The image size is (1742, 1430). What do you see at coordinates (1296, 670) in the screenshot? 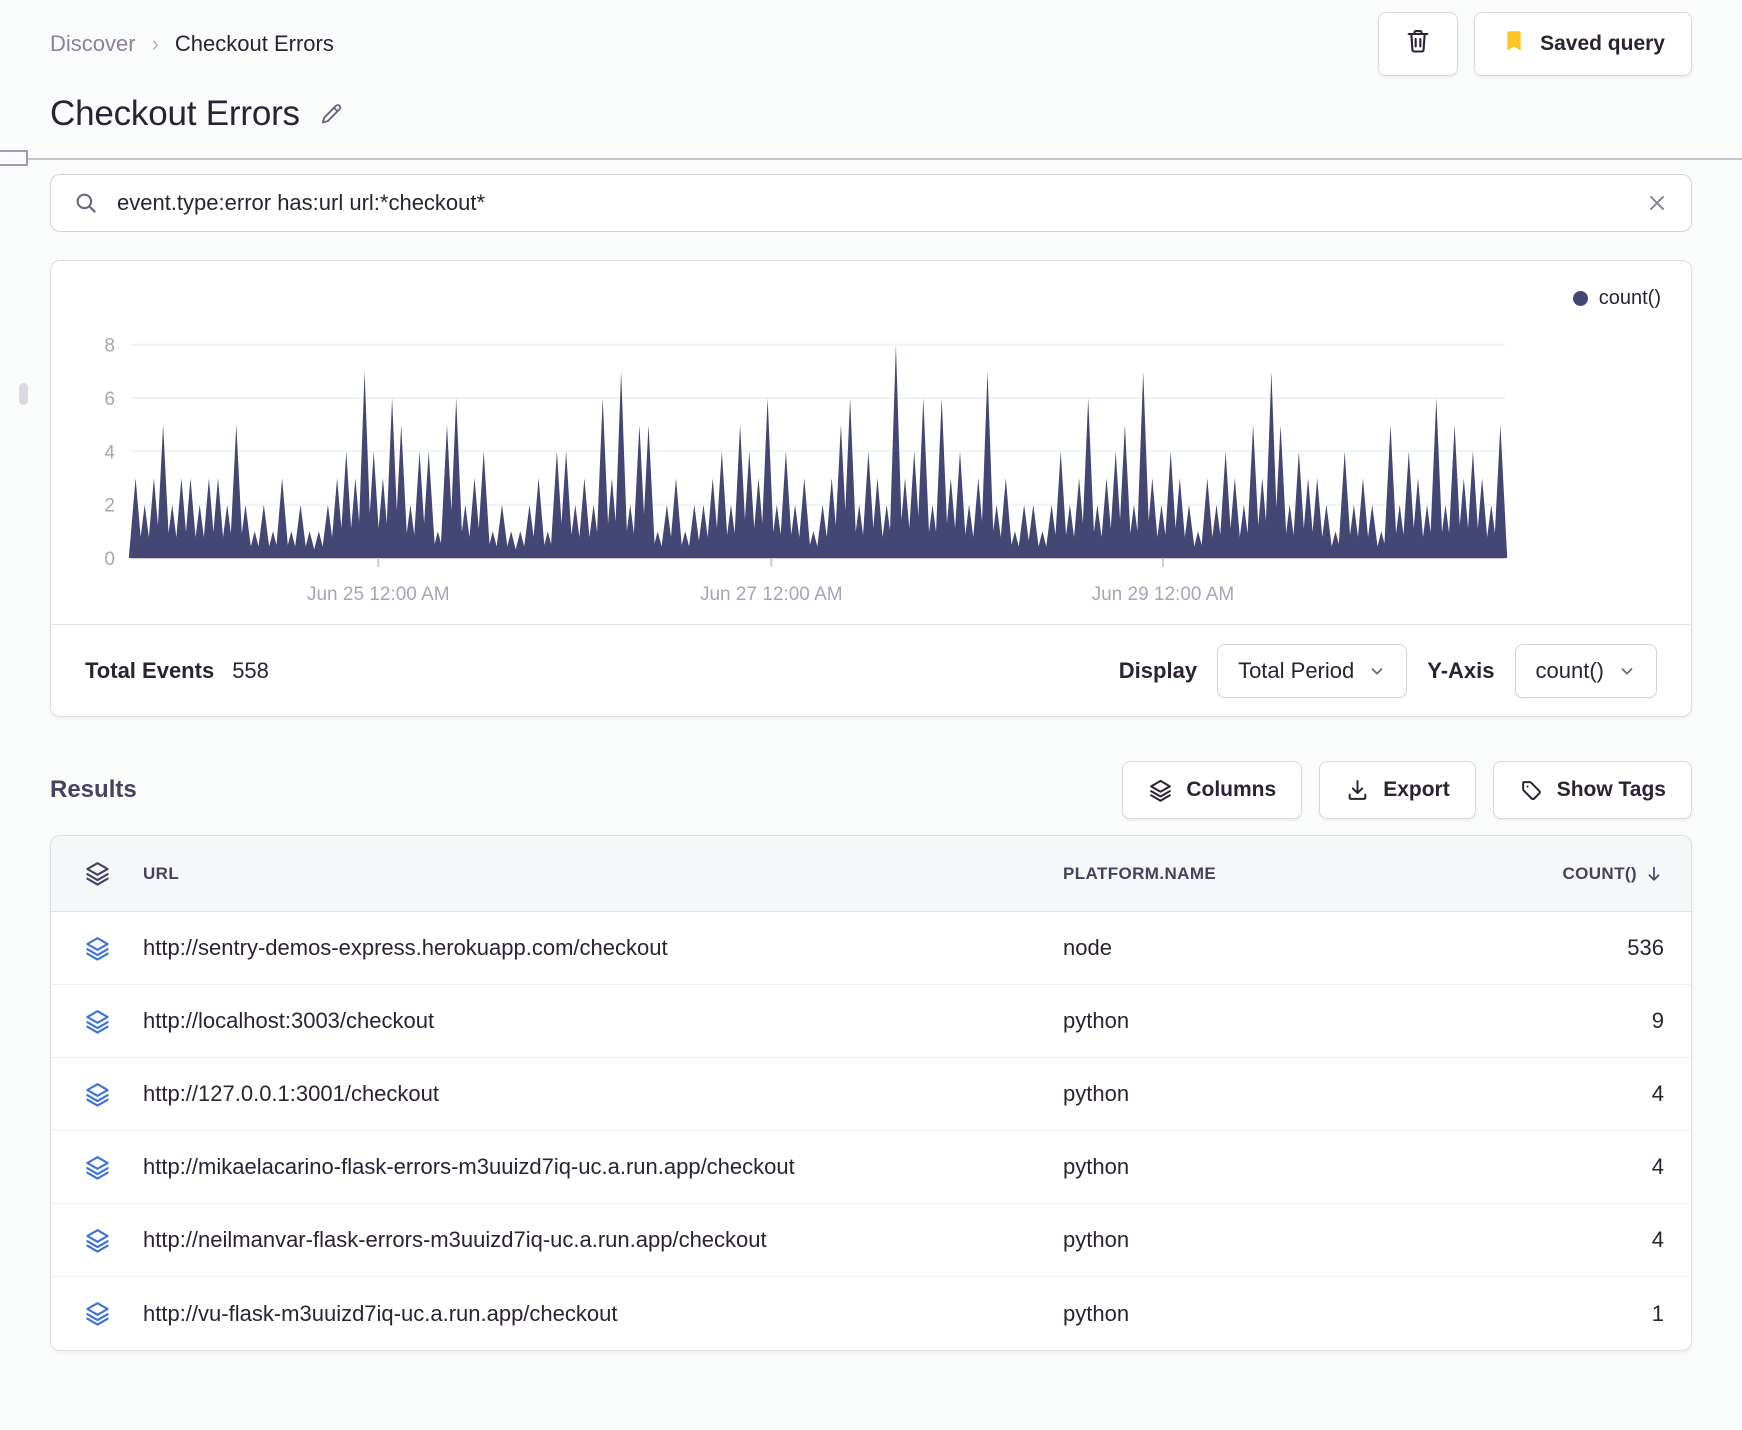
I see `display-value: Total Period` at bounding box center [1296, 670].